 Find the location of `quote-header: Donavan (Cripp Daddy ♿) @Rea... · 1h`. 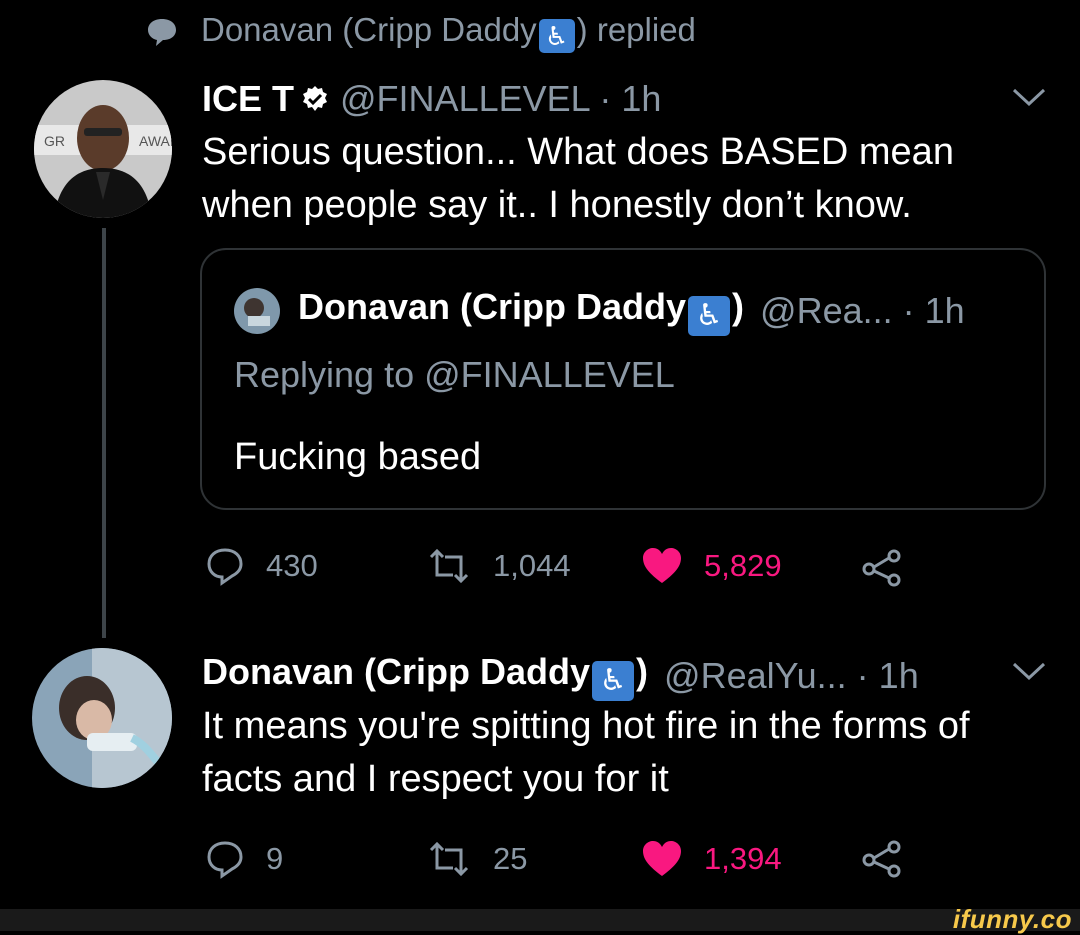

quote-header: Donavan (Cripp Daddy ♿) @Rea... · 1h is located at coordinates (599, 311).